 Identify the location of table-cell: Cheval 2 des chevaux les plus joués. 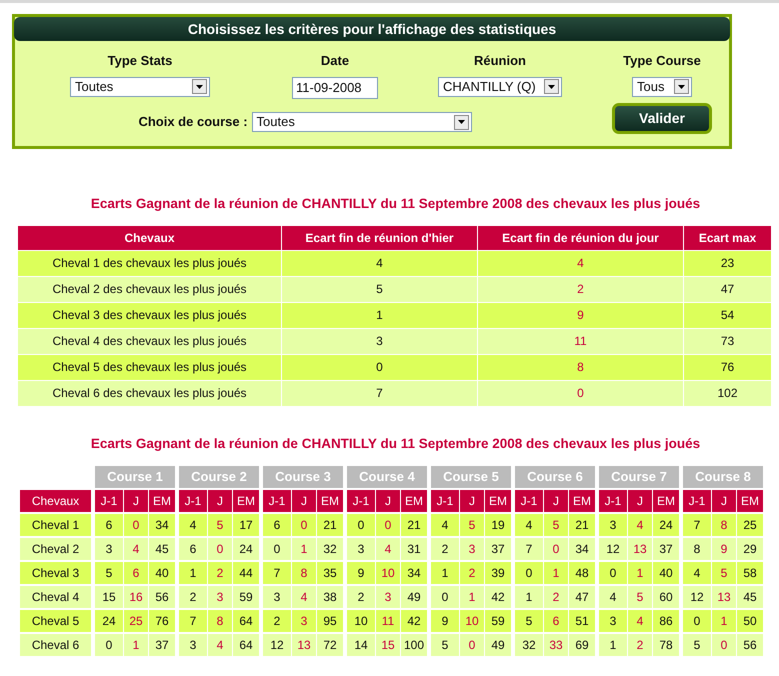
(149, 289).